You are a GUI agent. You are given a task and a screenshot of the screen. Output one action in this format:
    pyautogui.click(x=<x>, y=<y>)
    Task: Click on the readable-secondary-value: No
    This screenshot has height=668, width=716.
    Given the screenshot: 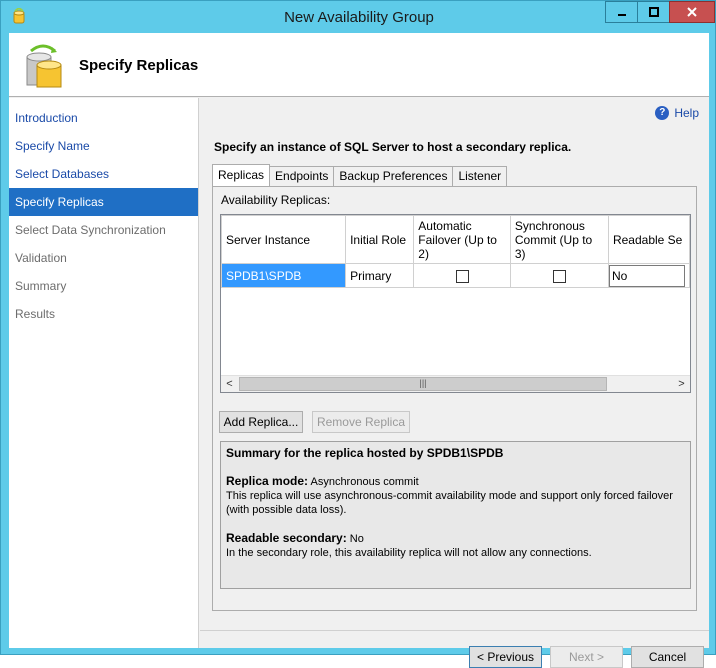 What is the action you would take?
    pyautogui.click(x=356, y=539)
    